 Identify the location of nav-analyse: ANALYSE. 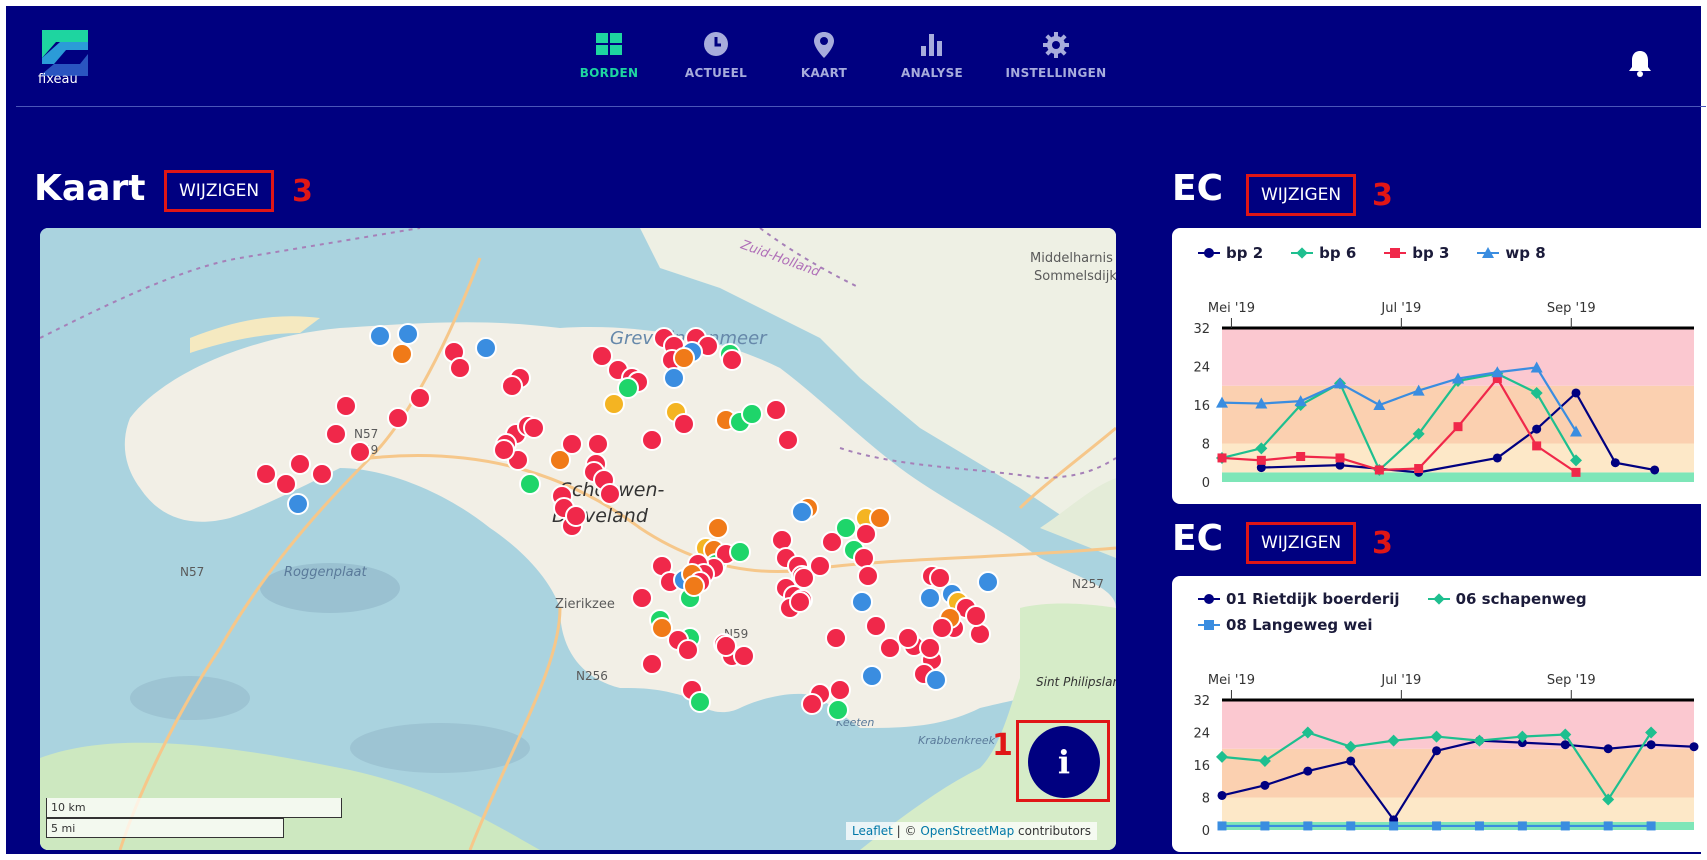
(932, 55).